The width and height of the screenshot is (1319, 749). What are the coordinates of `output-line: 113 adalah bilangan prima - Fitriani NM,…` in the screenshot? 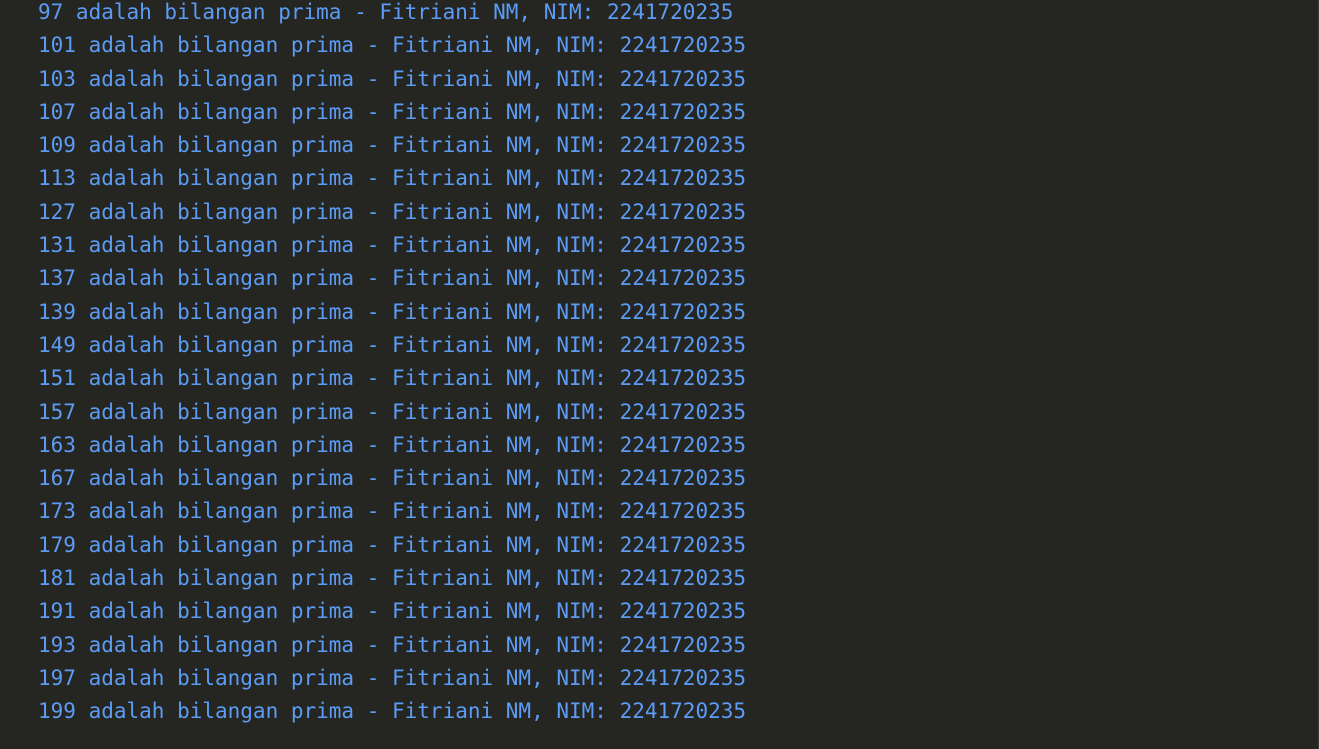 It's located at (392, 178).